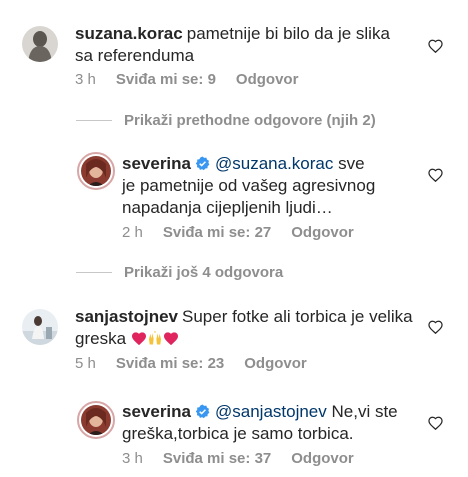 Image resolution: width=468 pixels, height=477 pixels. I want to click on emoji-raising-hands, so click(155, 337).